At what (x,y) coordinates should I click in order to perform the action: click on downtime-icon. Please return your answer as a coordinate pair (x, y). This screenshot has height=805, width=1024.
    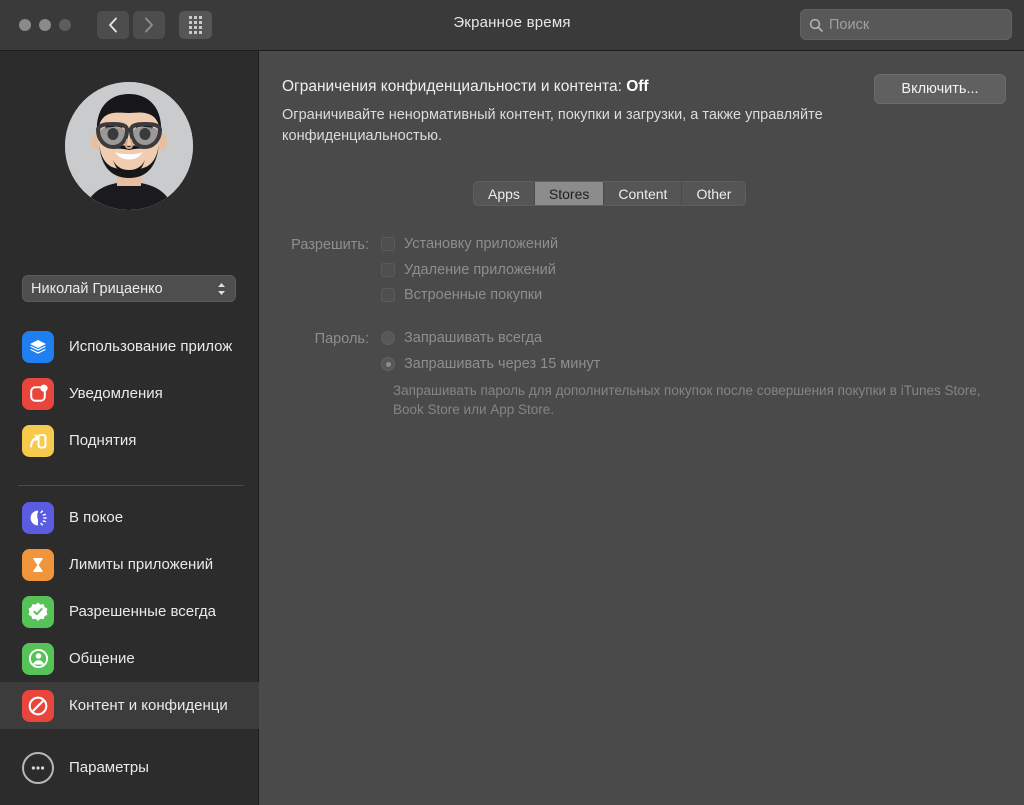
    Looking at the image, I should click on (38, 517).